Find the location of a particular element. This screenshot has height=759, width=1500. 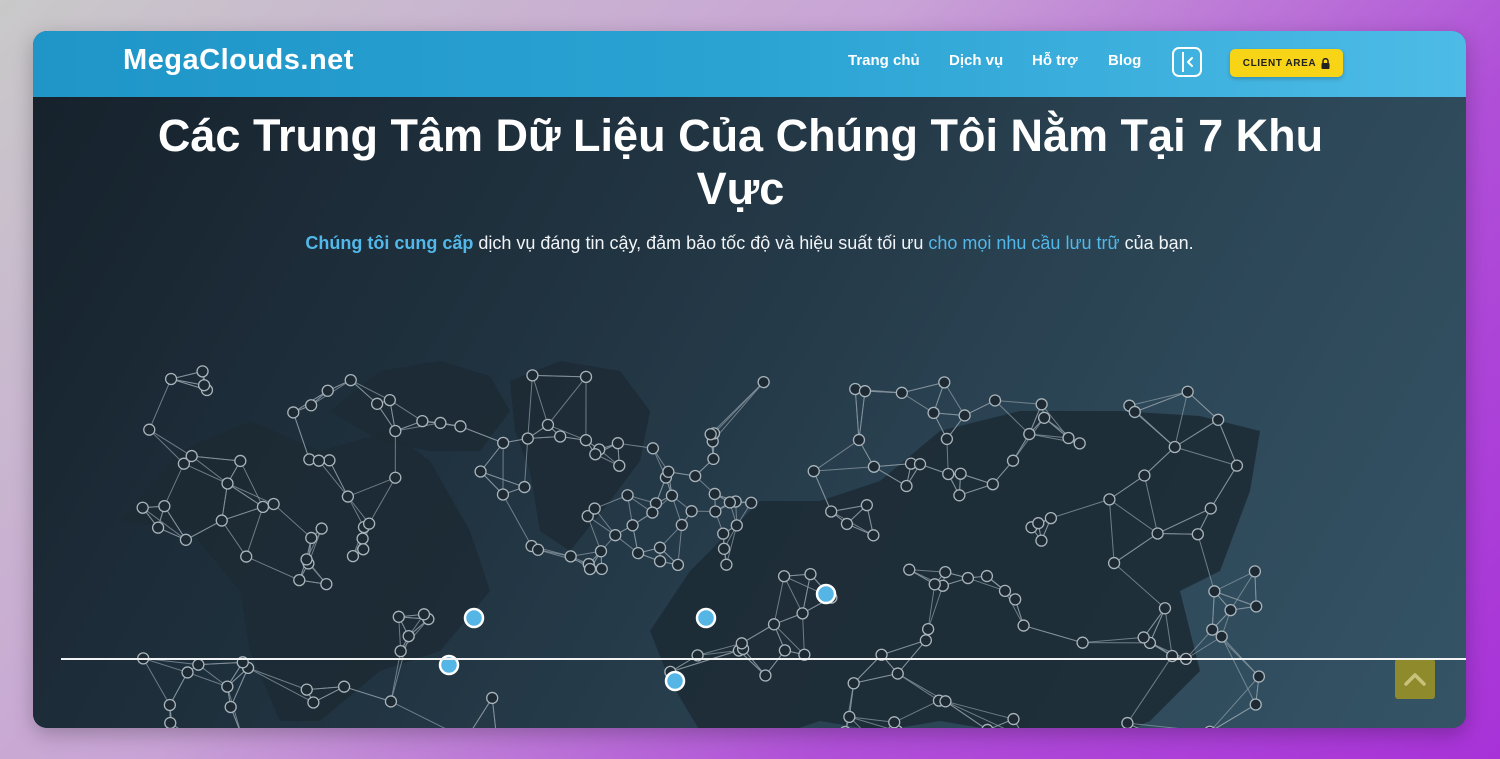

continent-shape is located at coordinates (305, 571).